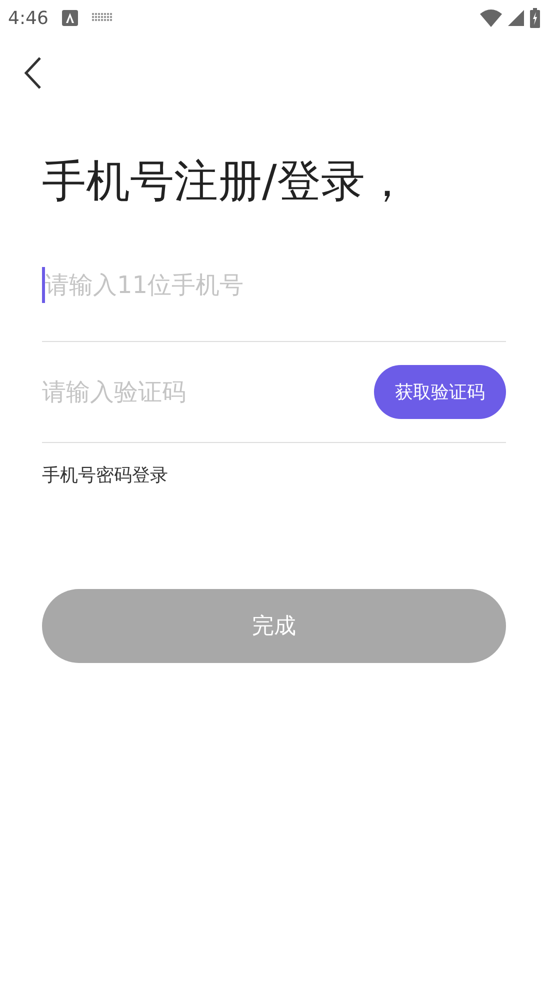 This screenshot has width=548, height=981. Describe the element at coordinates (274, 284) in the screenshot. I see `phone-input-field: 请输入11位手机号` at that location.